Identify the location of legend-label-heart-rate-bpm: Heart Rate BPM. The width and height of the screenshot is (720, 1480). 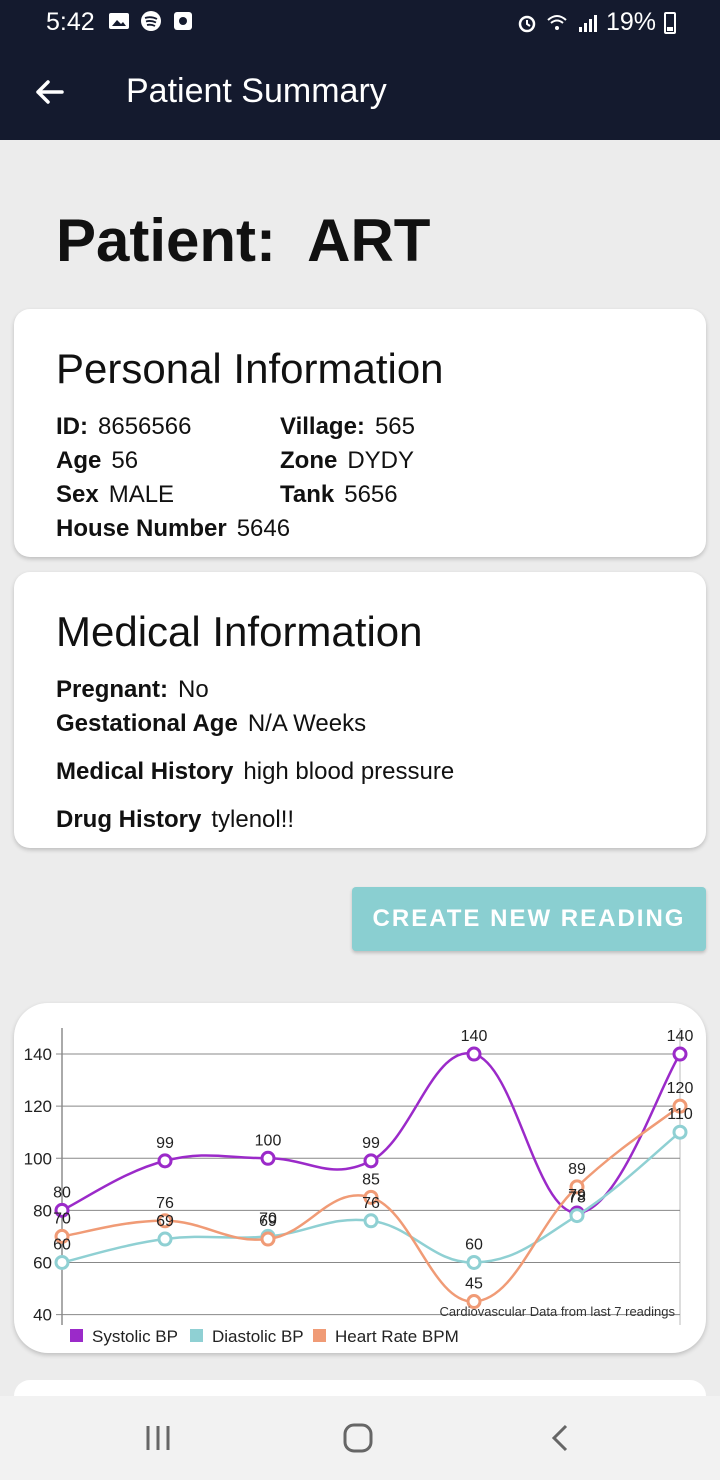
(397, 1336).